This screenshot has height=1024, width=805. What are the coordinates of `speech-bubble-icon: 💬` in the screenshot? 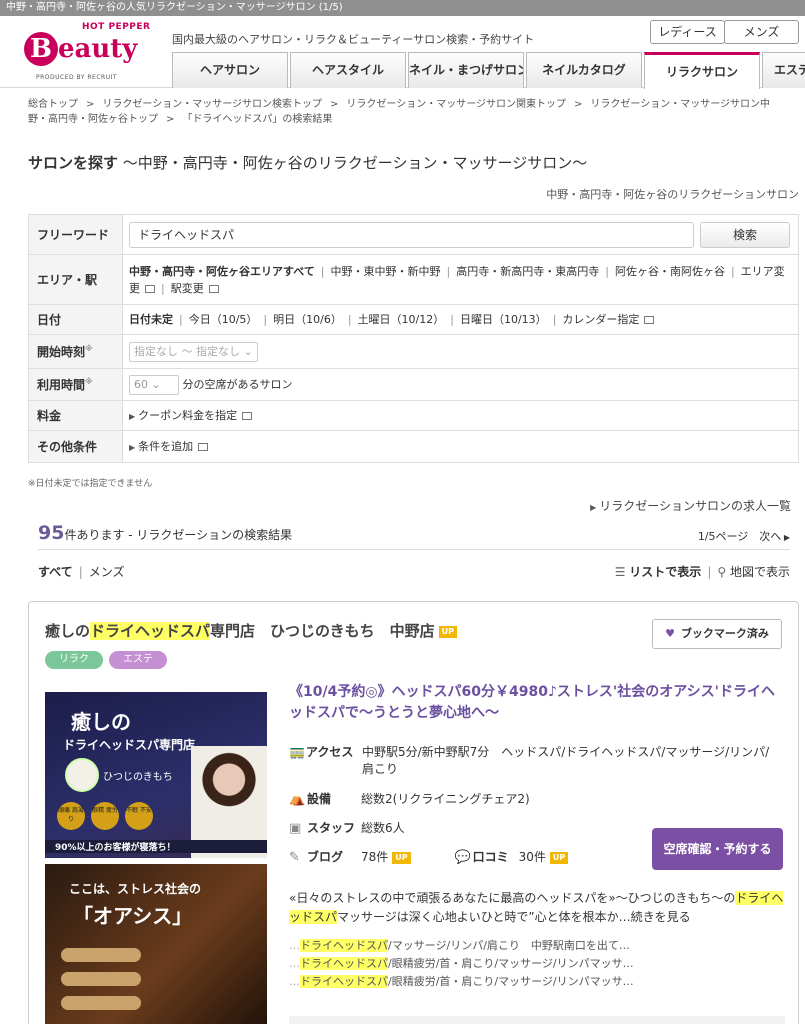 It's located at (462, 857).